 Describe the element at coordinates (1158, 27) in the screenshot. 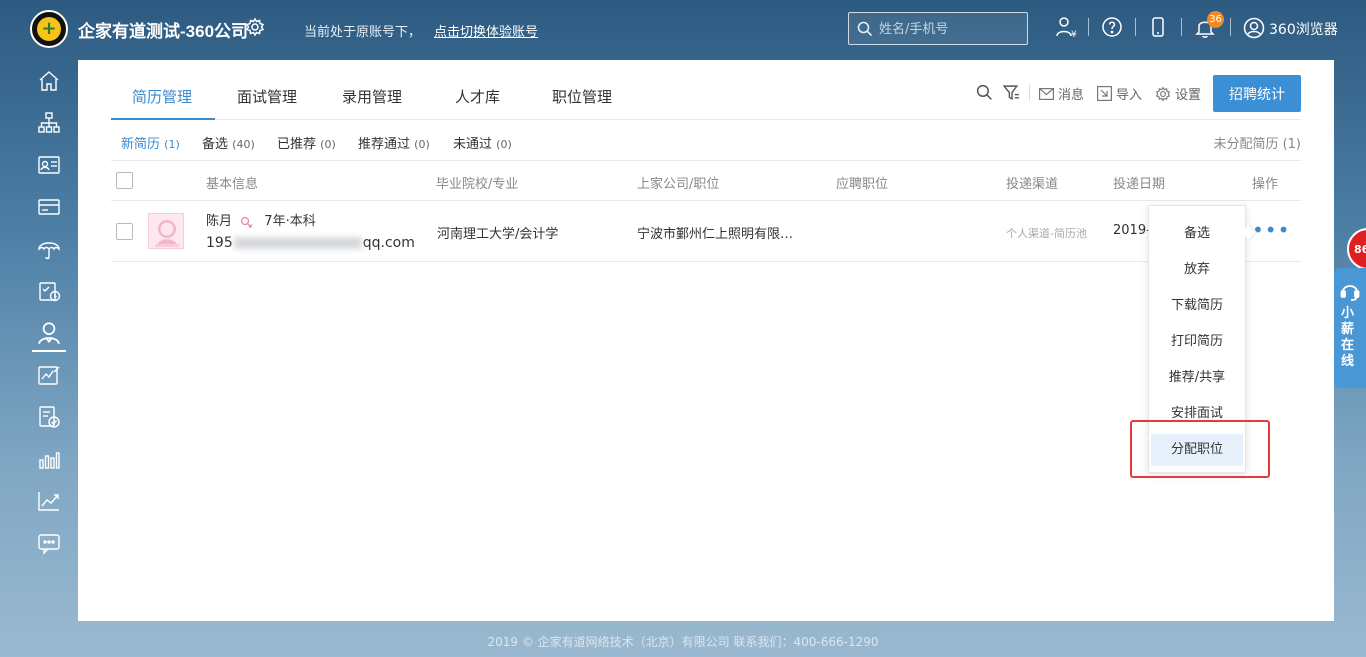

I see `mobile-icon` at that location.